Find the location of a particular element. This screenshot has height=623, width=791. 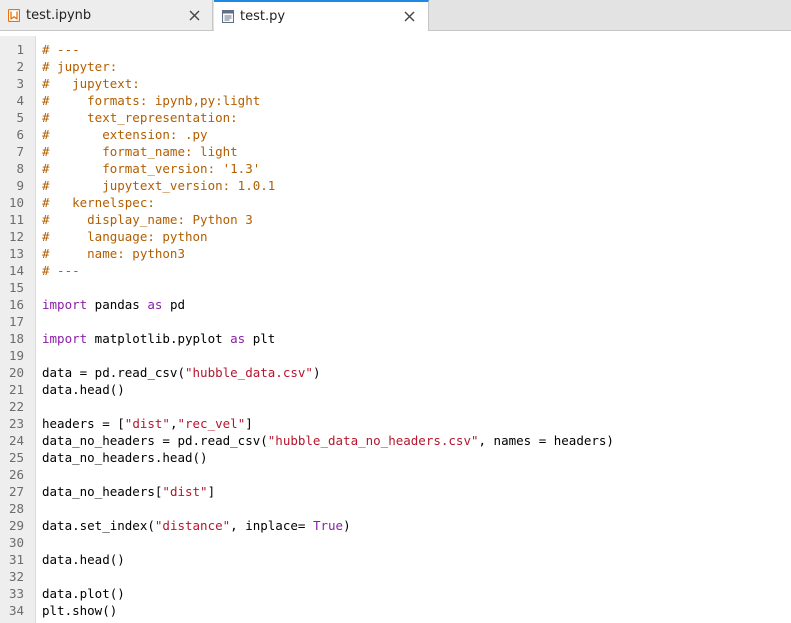

line-number: 22 is located at coordinates (16, 406).